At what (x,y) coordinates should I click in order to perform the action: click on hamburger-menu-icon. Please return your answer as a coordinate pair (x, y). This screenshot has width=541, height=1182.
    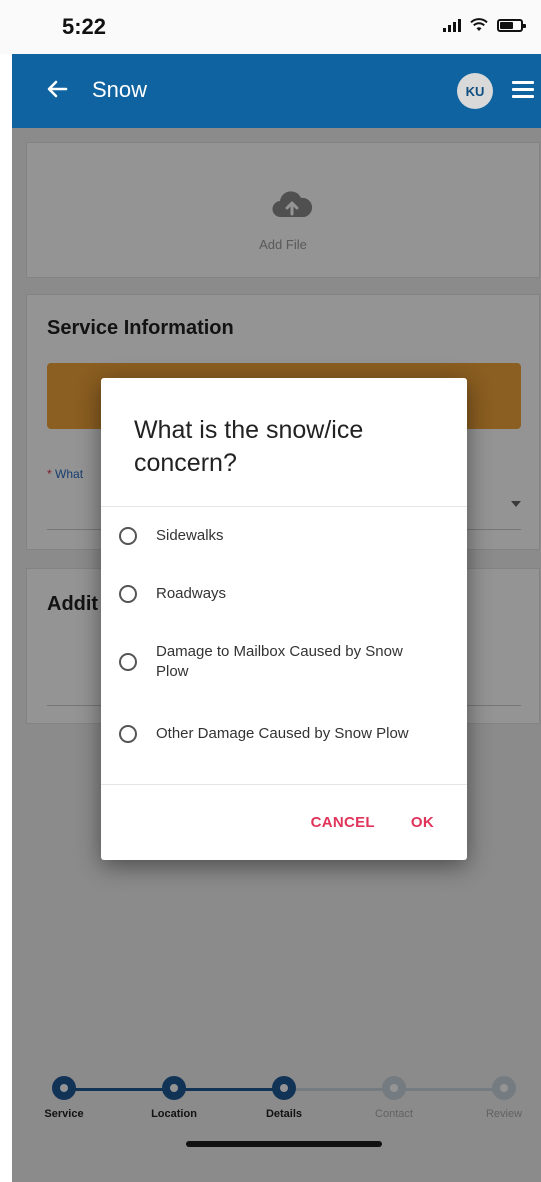
    Looking at the image, I should click on (523, 90).